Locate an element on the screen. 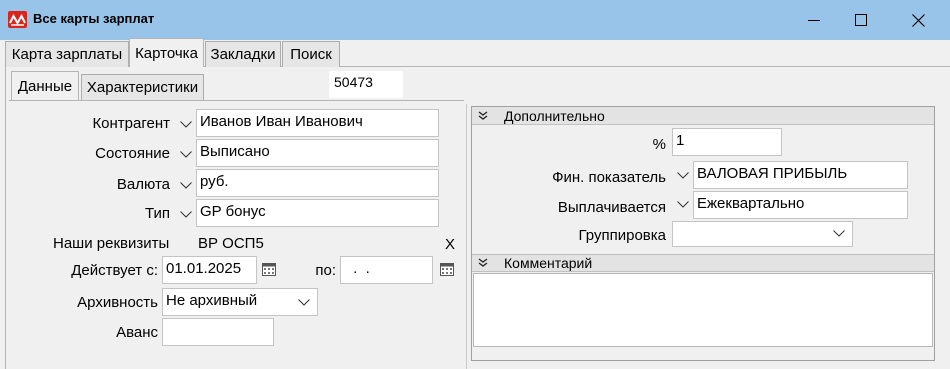 The image size is (950, 369). currency-dropdown is located at coordinates (186, 185).